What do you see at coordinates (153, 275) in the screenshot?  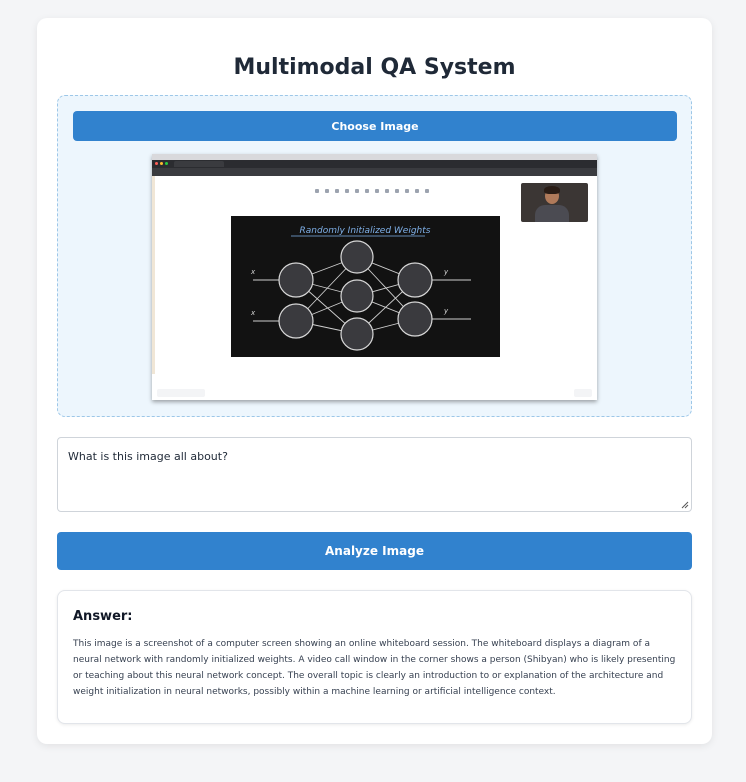 I see `whiteboard-sidebar` at bounding box center [153, 275].